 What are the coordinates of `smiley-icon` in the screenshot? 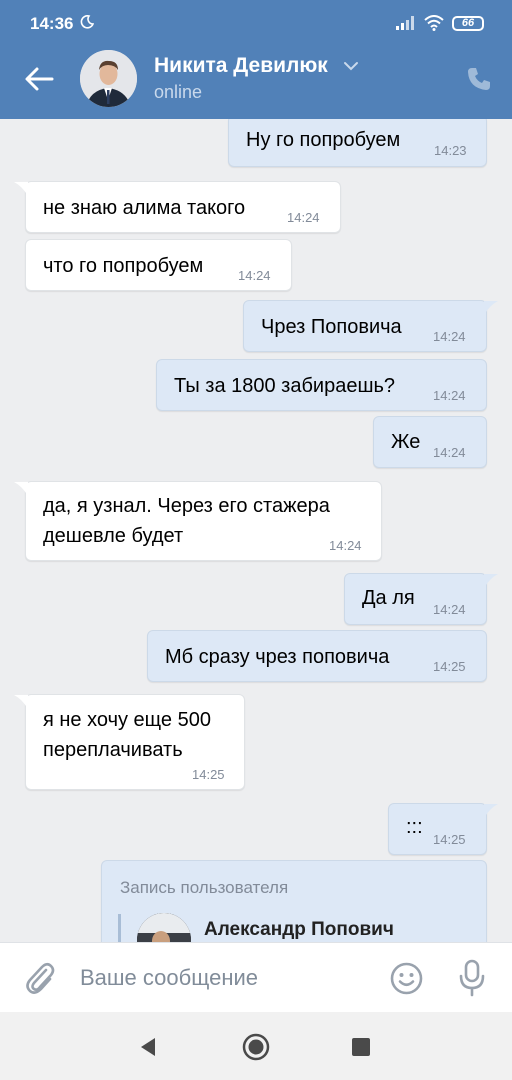 It's located at (406, 978).